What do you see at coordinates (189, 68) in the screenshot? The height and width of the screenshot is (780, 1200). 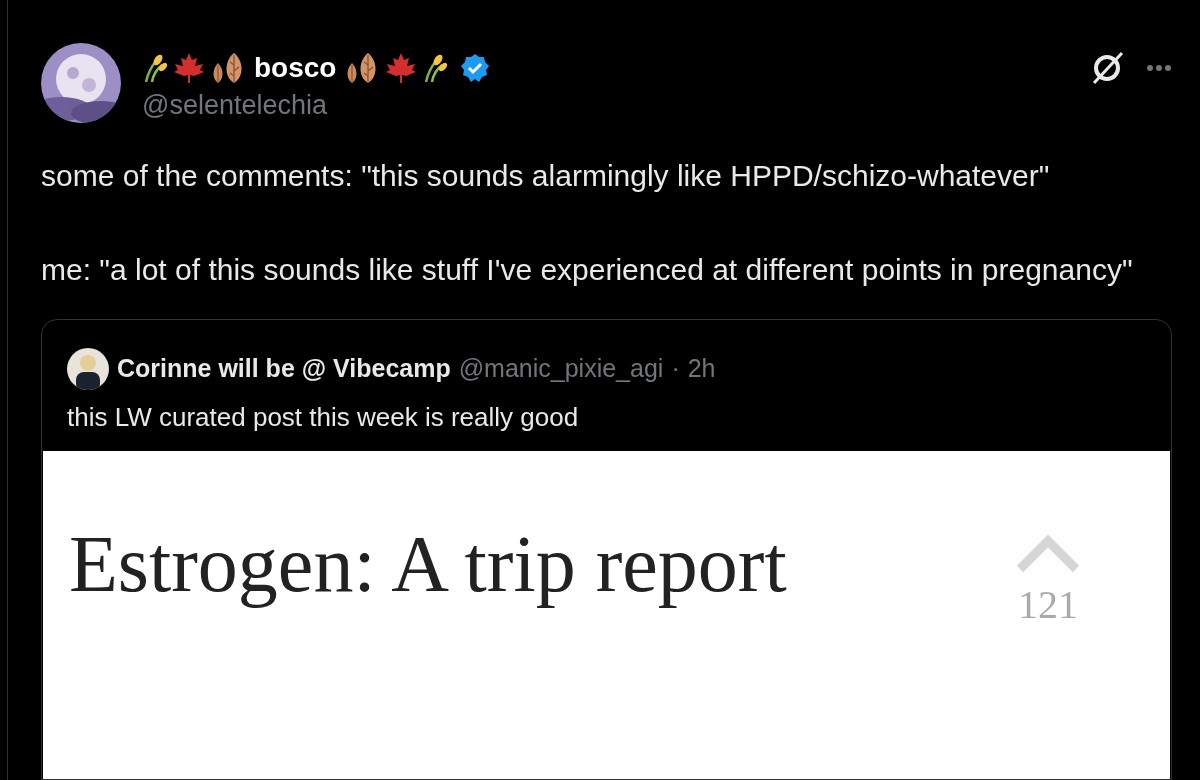 I see `maple-leaf-icon` at bounding box center [189, 68].